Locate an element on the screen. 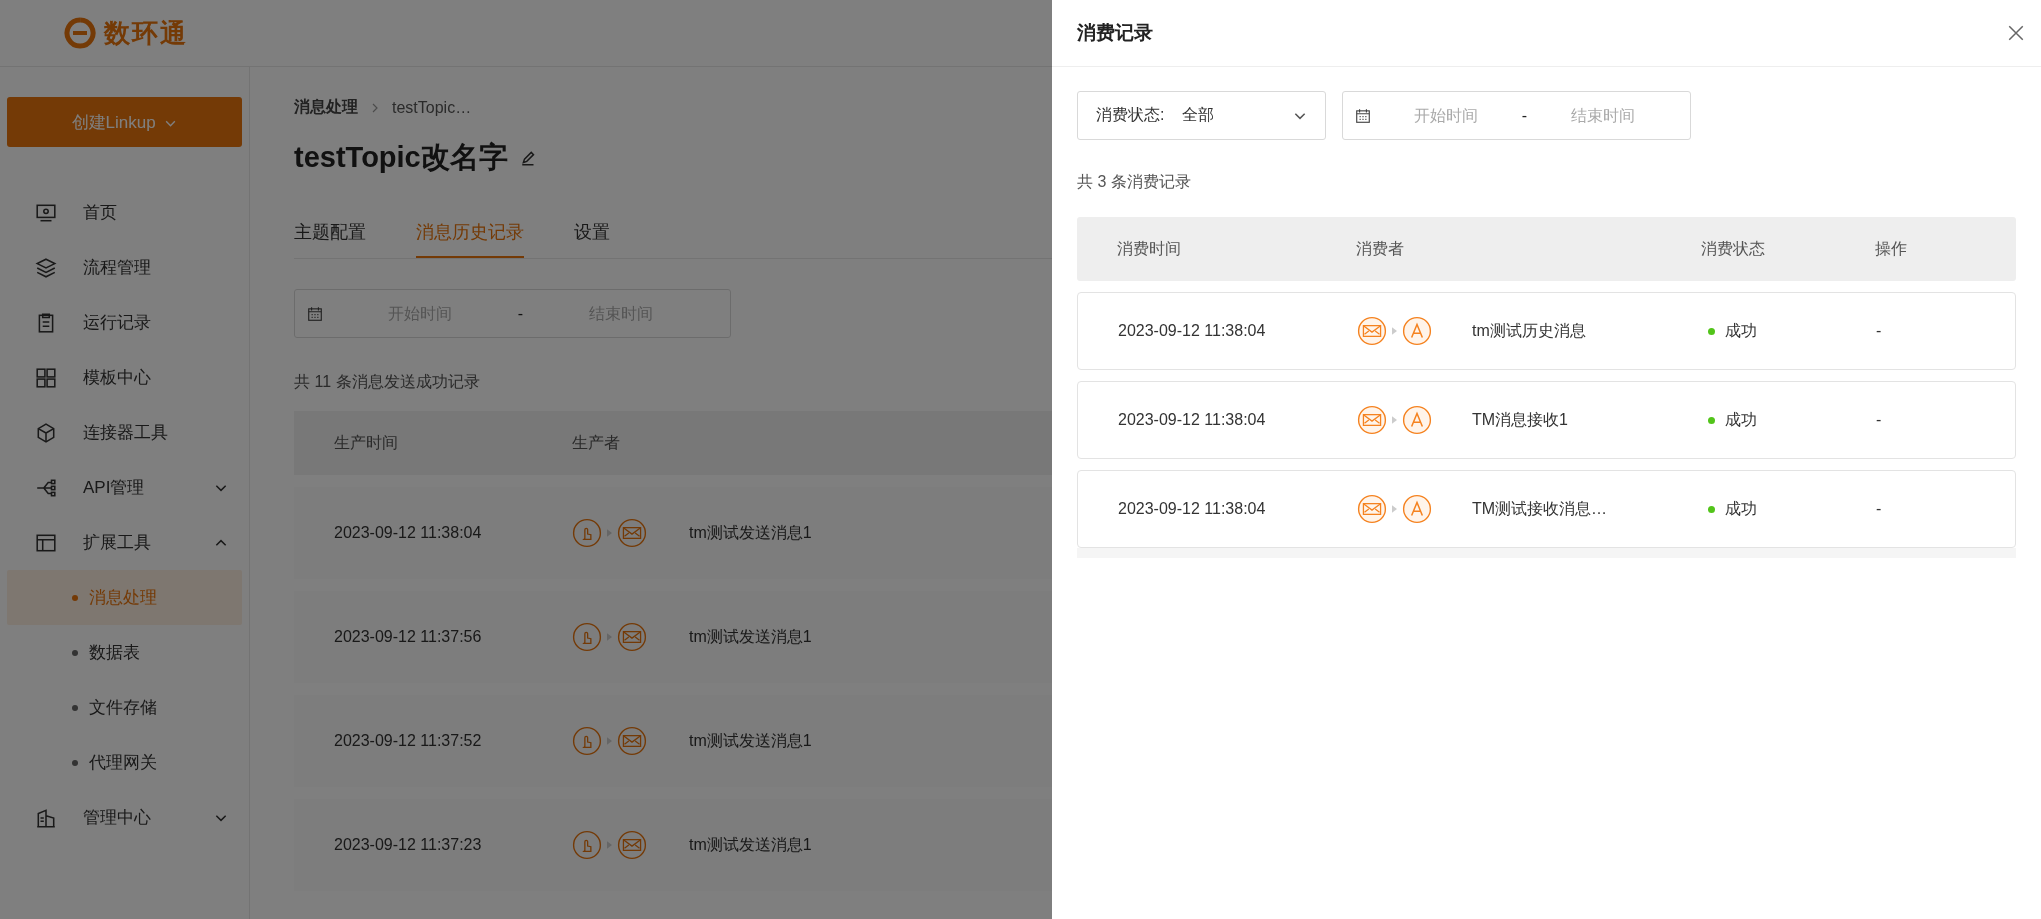 This screenshot has width=2041, height=919. tab: 设置 is located at coordinates (592, 235).